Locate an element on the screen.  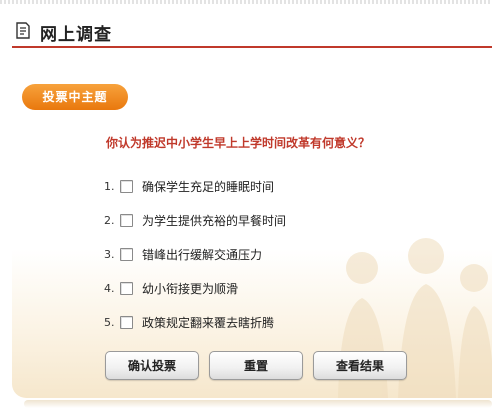
poll-option-5: 5. 政策规定翻来覆去瞎折腾 is located at coordinates (189, 322).